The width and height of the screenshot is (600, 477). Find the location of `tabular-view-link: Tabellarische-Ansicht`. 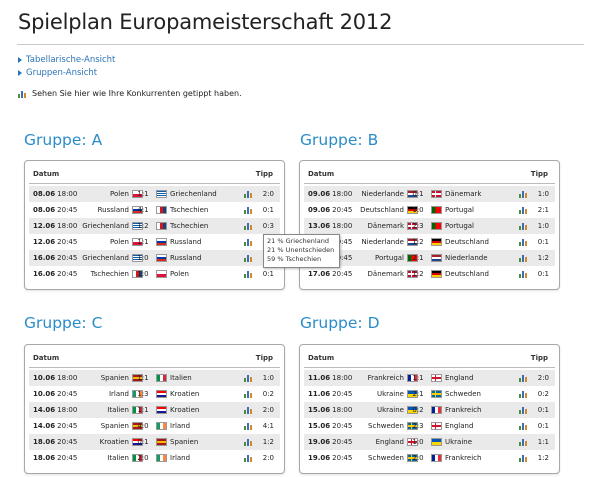

tabular-view-link: Tabellarische-Ansicht is located at coordinates (66, 60).